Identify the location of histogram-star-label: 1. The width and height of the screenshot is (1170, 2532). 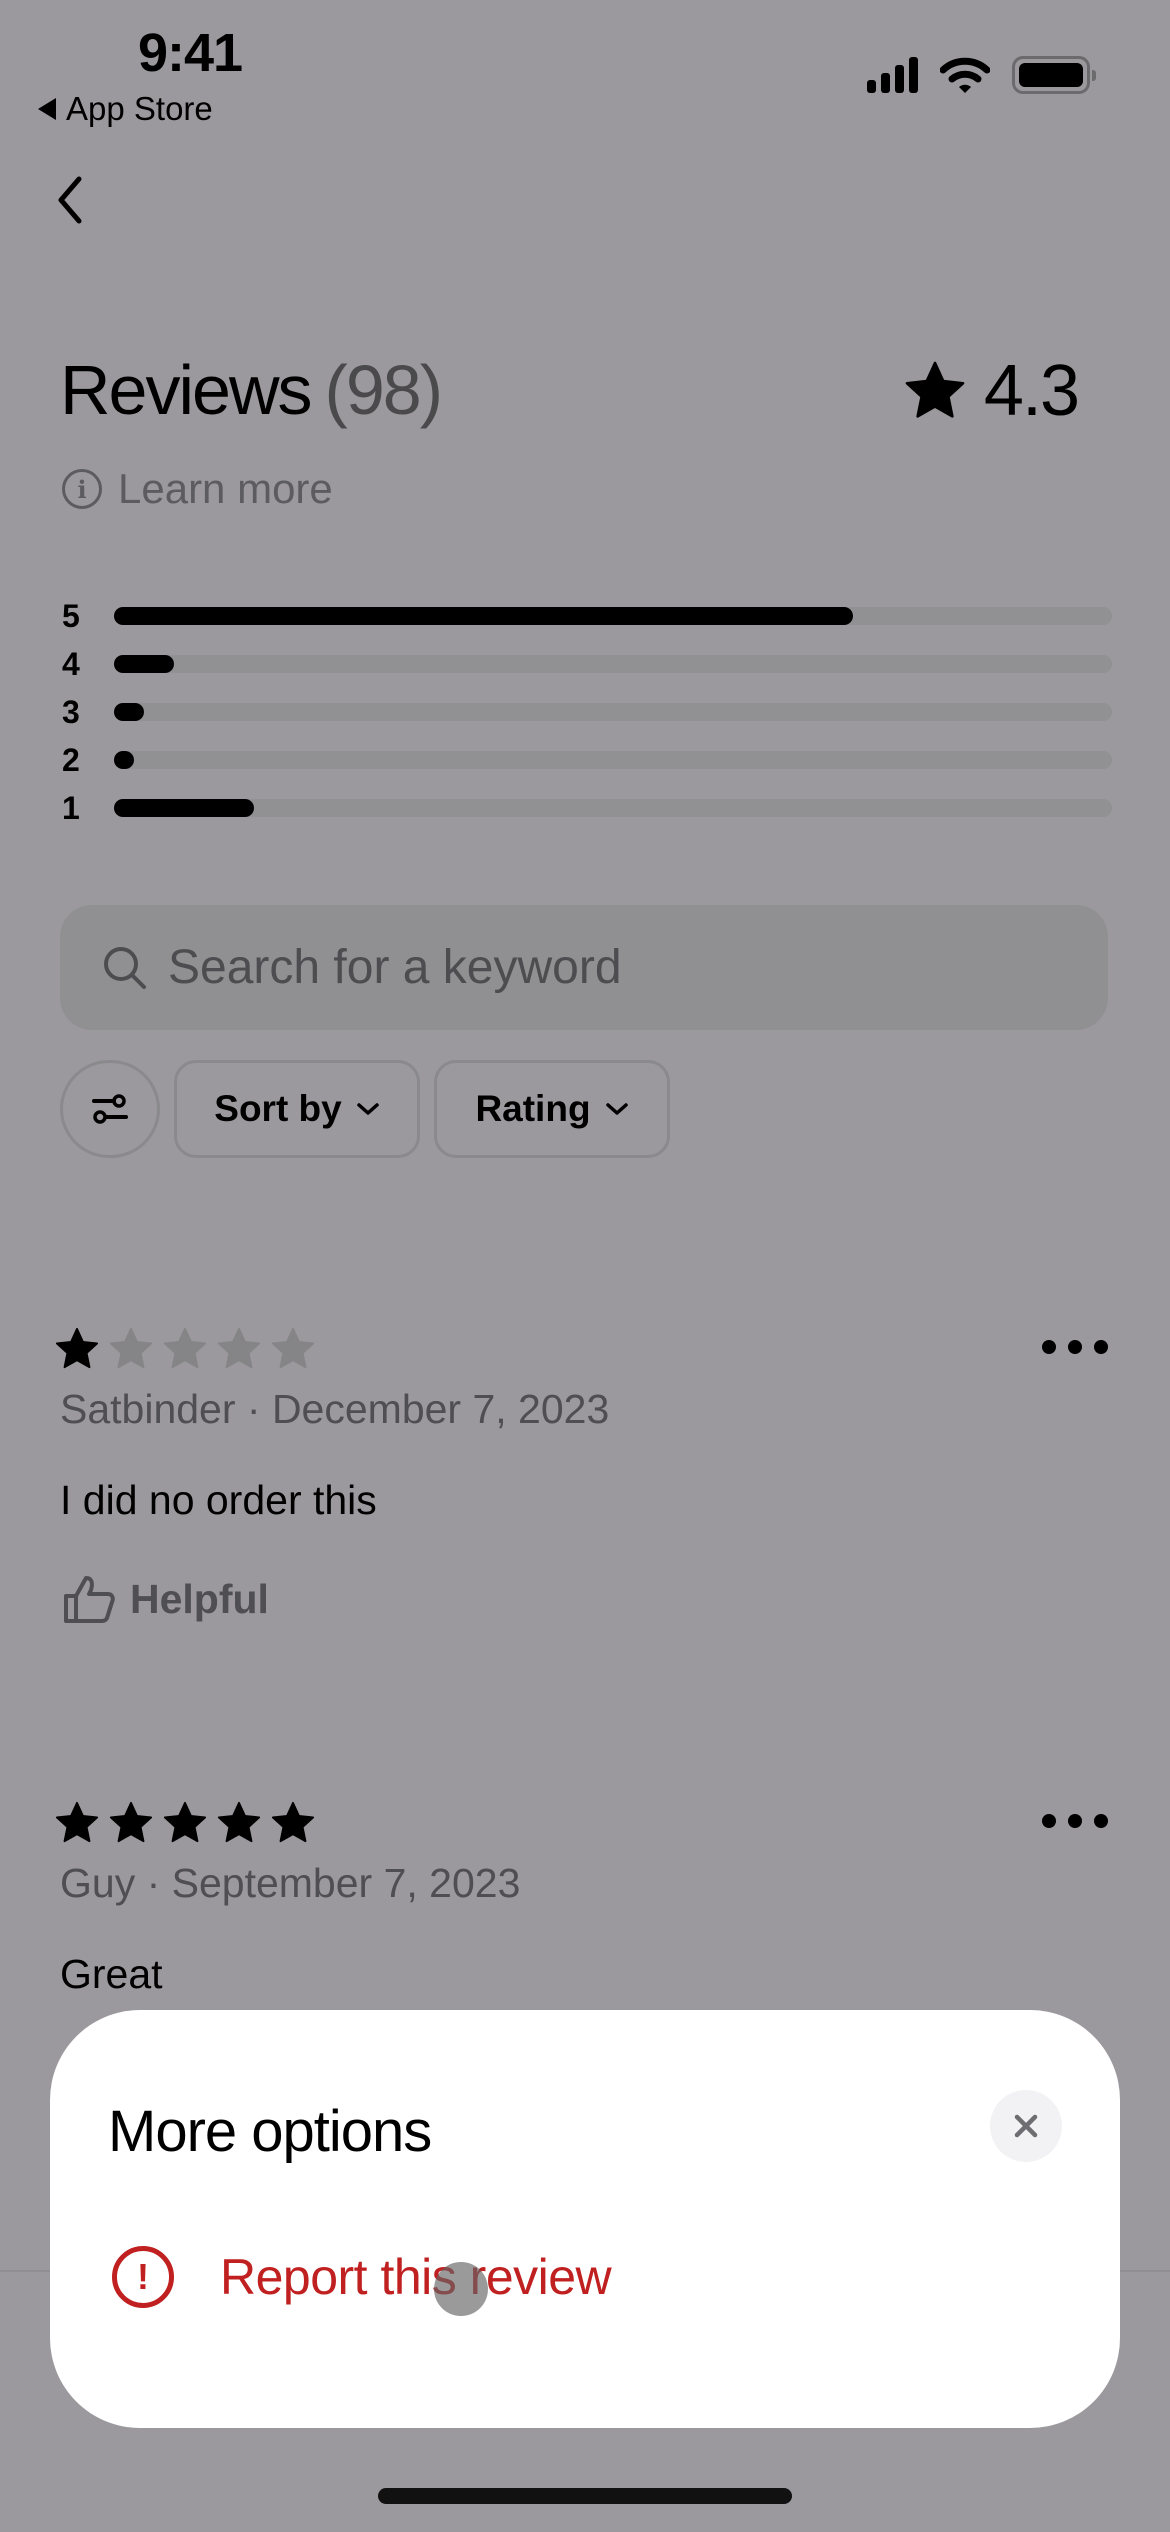
(71, 807).